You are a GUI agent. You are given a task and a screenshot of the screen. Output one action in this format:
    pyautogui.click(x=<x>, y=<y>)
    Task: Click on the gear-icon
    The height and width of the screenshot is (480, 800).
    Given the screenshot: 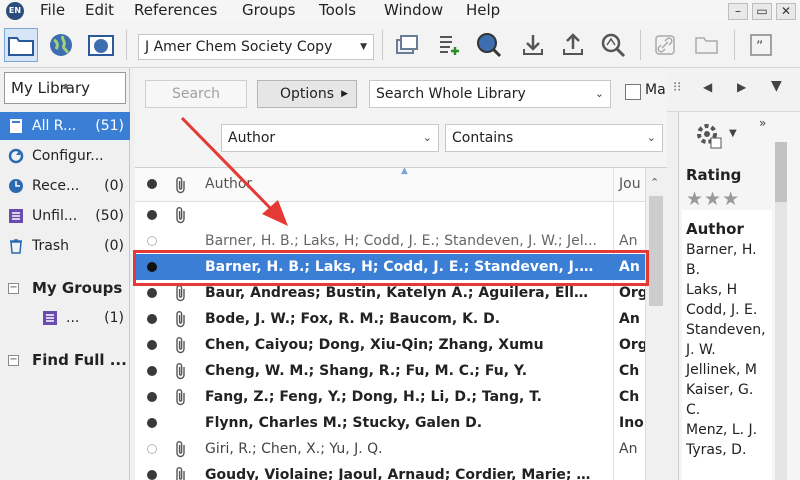 What is the action you would take?
    pyautogui.click(x=709, y=136)
    